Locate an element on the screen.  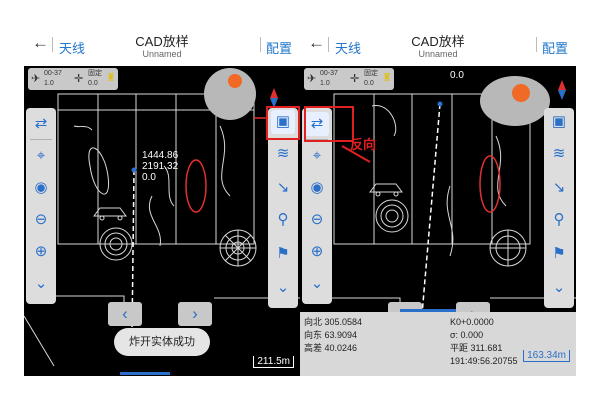
chevron-right-icon: › is located at coordinates (195, 313).